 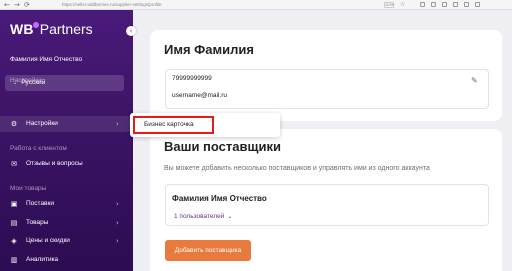 I want to click on sidebar-item-settings: ⚙ Настройки ›, so click(x=66, y=124).